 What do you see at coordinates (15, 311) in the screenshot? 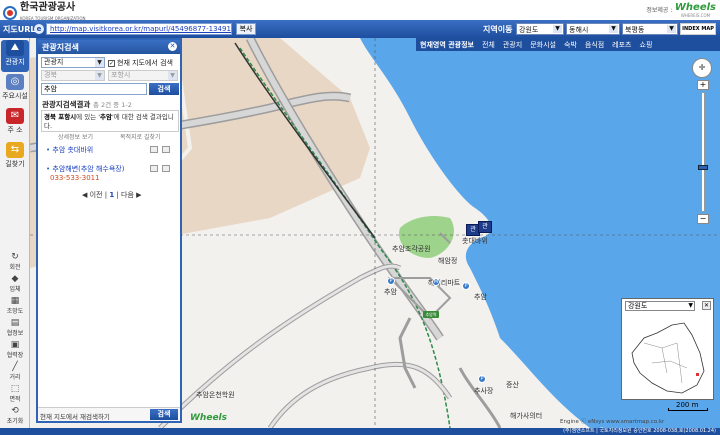
I see `tool-label: 조망도` at bounding box center [15, 311].